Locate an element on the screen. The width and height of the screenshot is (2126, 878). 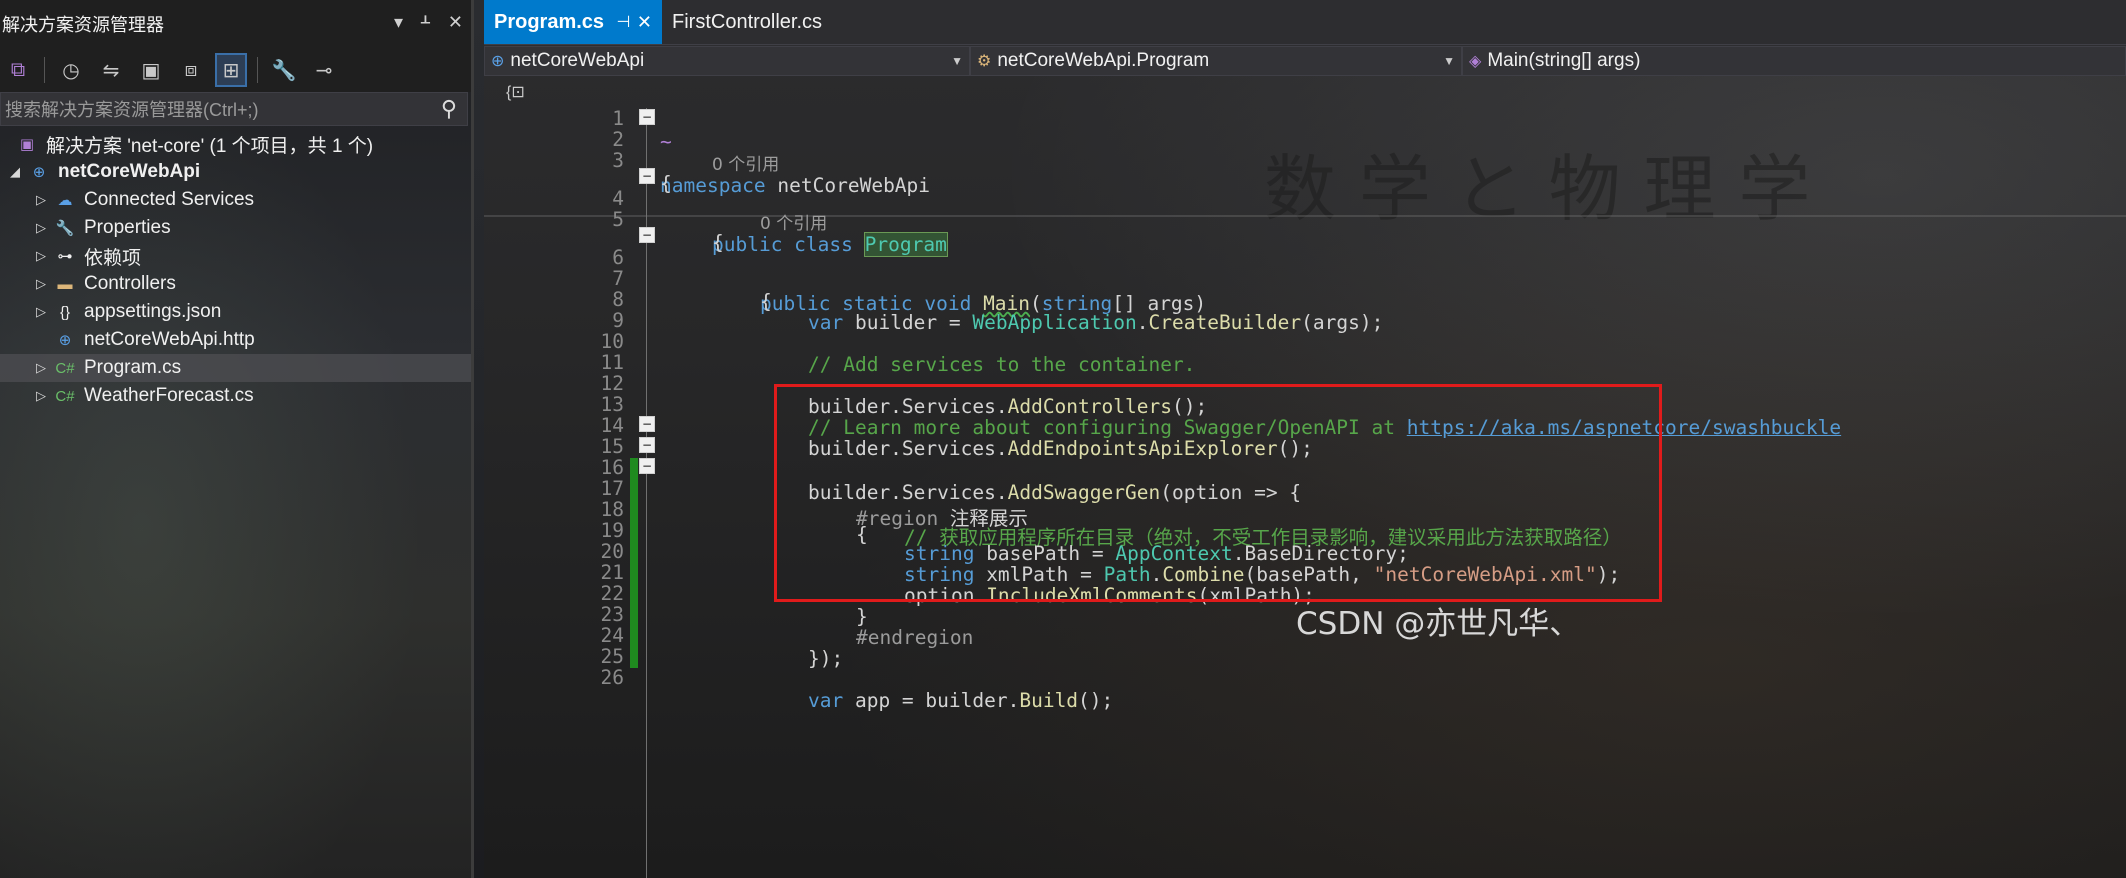
tree-project: ◢ ⊕ netCoreWebApi is located at coordinates (235, 172).